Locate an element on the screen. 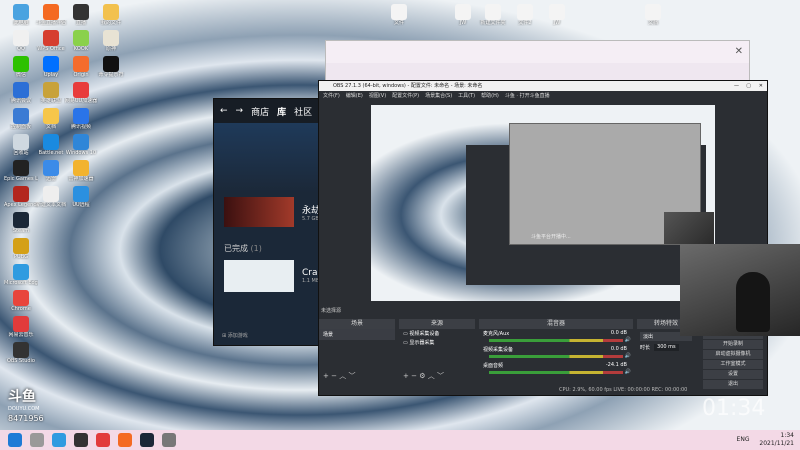 This screenshot has width=800, height=450. desktop-icon: Apex Legends is located at coordinates (21, 197).